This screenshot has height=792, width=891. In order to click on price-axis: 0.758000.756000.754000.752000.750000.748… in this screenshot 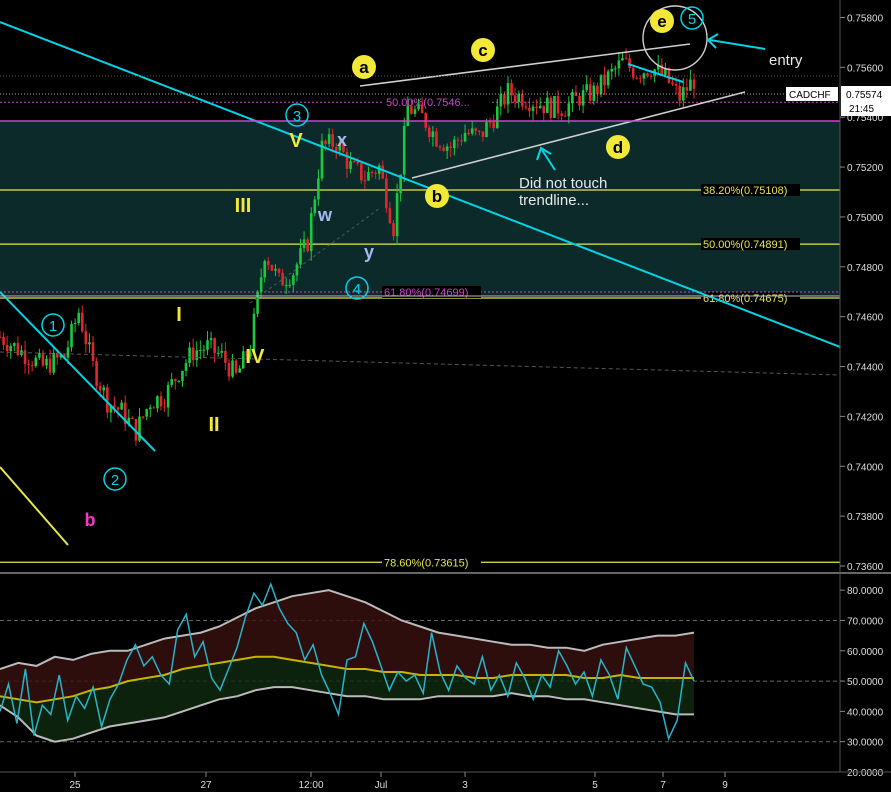, I will do `click(838, 389)`.